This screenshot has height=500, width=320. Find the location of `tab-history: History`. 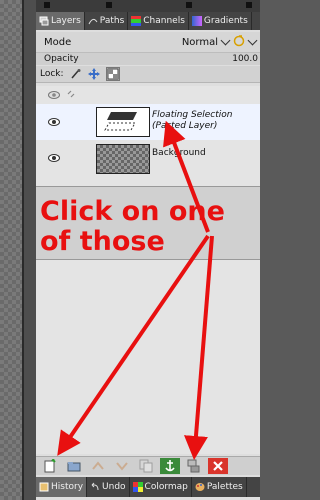

tab-history: History is located at coordinates (62, 487).